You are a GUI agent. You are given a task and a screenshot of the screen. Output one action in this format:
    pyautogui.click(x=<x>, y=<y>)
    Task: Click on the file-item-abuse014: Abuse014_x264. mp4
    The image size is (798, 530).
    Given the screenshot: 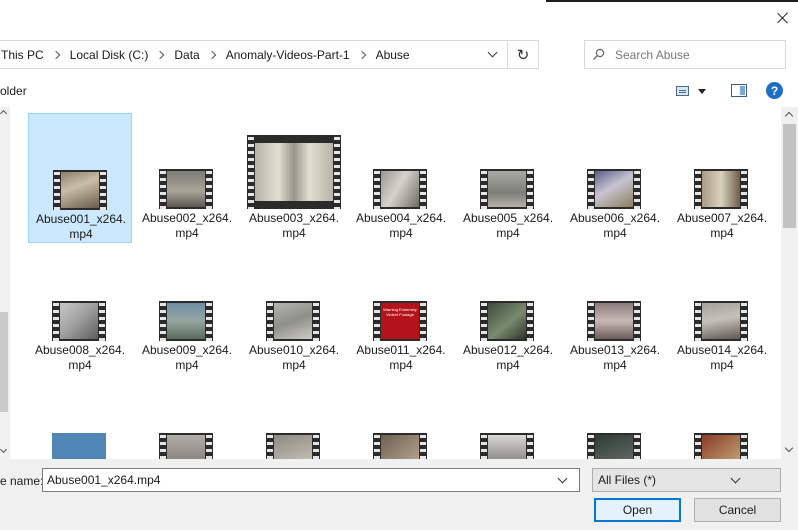 What is the action you would take?
    pyautogui.click(x=722, y=310)
    